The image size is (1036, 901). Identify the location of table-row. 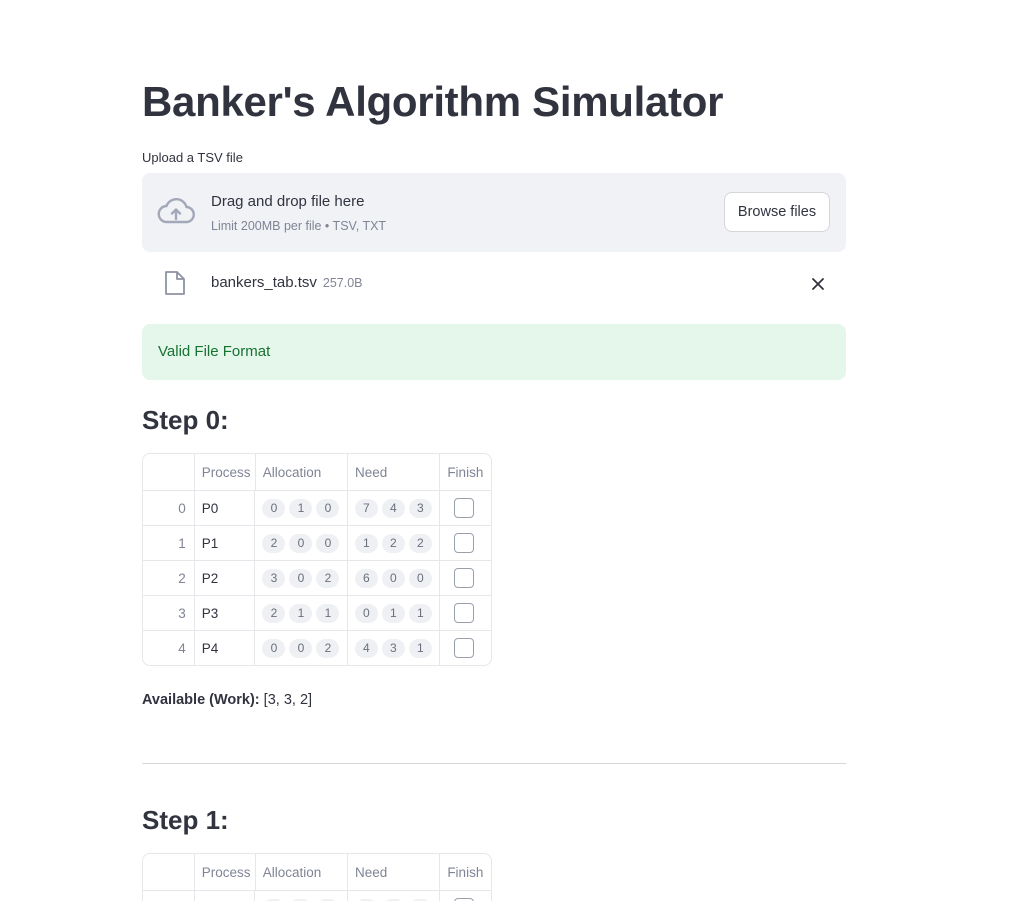
(317, 895).